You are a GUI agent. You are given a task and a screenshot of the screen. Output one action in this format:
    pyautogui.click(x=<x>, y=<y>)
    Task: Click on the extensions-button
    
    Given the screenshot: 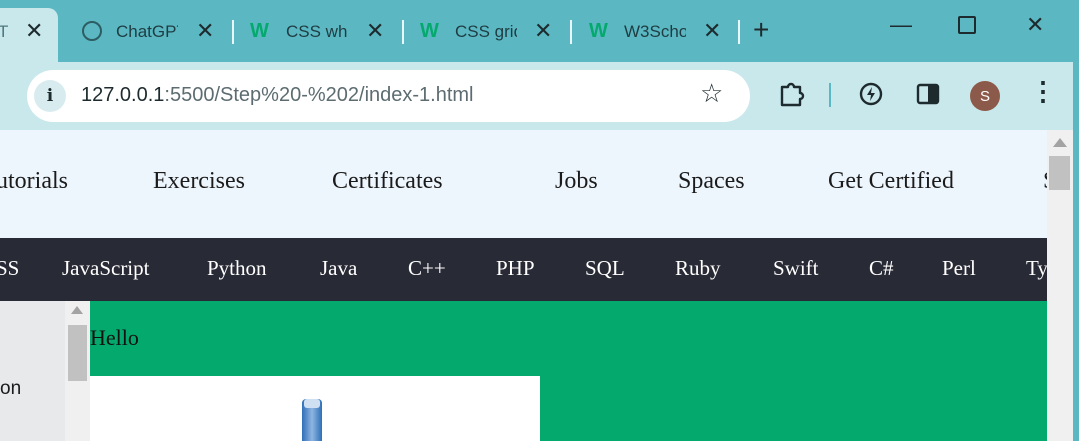 What is the action you would take?
    pyautogui.click(x=792, y=95)
    